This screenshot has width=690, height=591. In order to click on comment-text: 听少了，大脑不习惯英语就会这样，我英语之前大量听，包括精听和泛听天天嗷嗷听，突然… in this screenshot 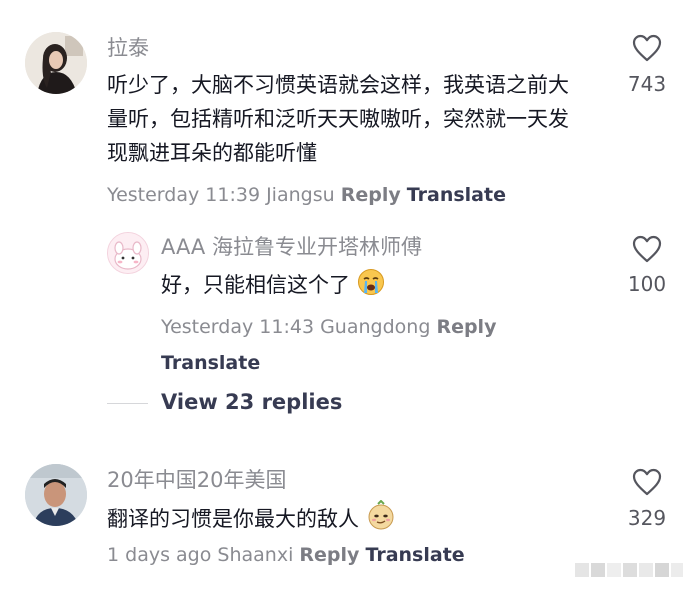, I will do `click(338, 119)`.